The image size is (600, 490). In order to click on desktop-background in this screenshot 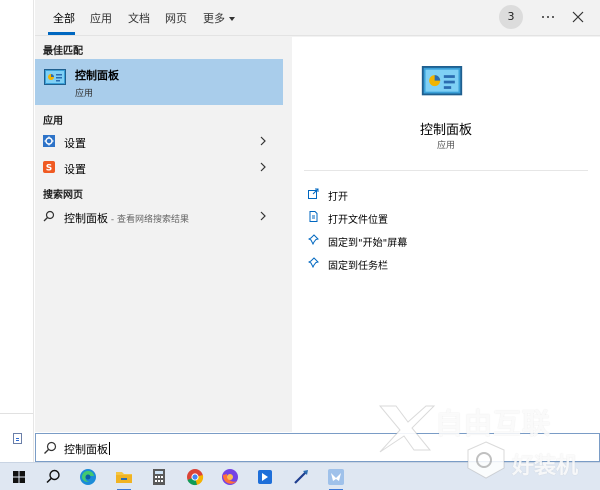, I will do `click(17, 231)`.